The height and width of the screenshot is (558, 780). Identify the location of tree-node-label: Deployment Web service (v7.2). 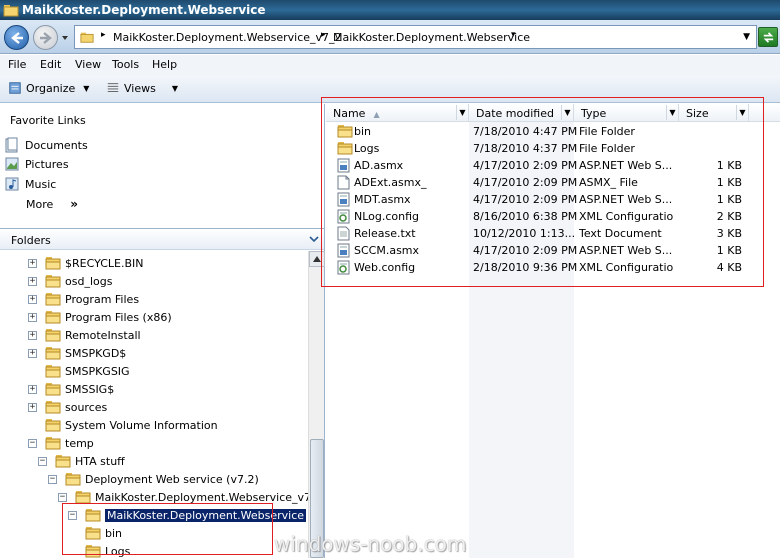
(172, 479).